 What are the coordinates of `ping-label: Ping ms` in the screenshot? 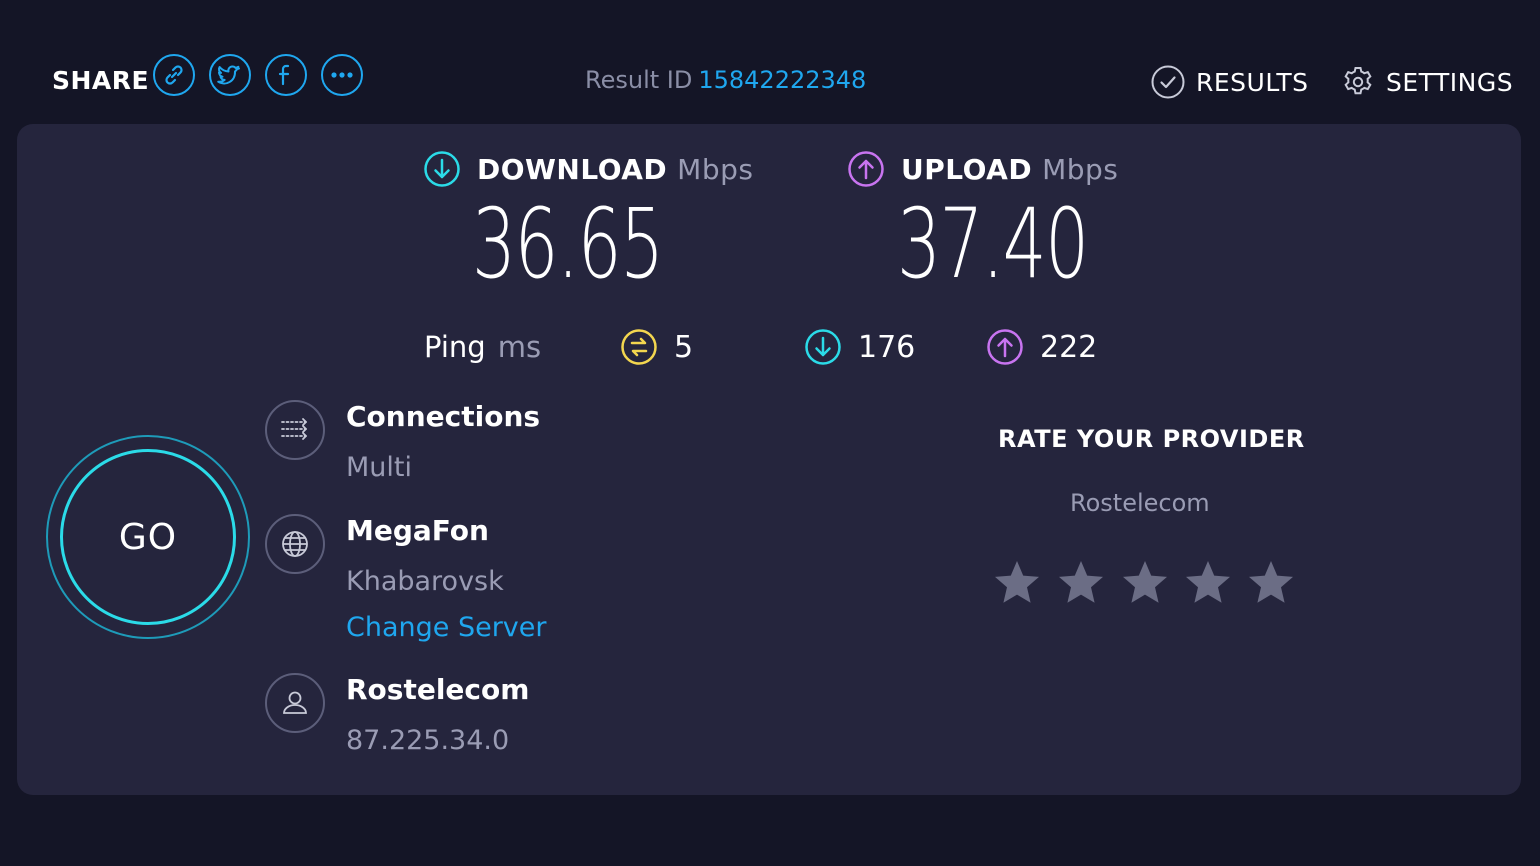 It's located at (482, 347).